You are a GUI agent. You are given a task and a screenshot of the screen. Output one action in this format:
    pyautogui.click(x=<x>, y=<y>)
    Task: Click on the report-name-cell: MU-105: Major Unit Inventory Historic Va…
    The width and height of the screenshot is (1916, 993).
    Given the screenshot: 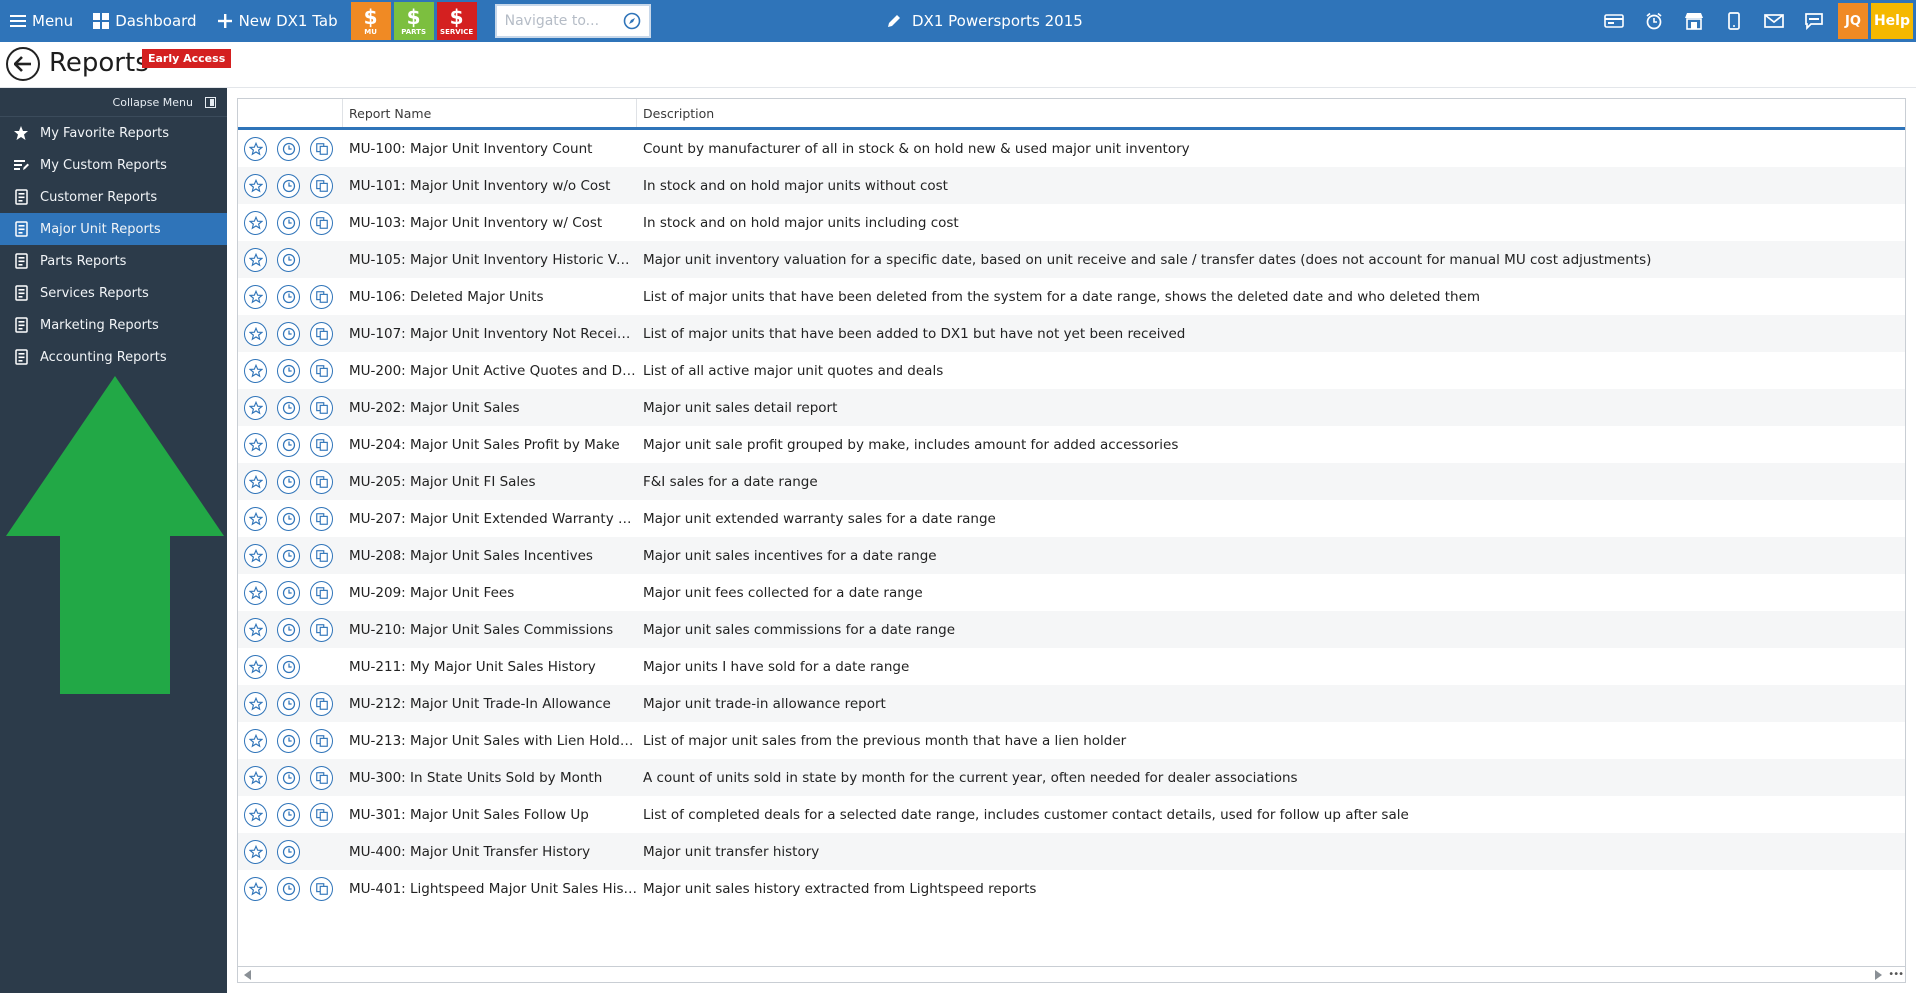 What is the action you would take?
    pyautogui.click(x=490, y=260)
    